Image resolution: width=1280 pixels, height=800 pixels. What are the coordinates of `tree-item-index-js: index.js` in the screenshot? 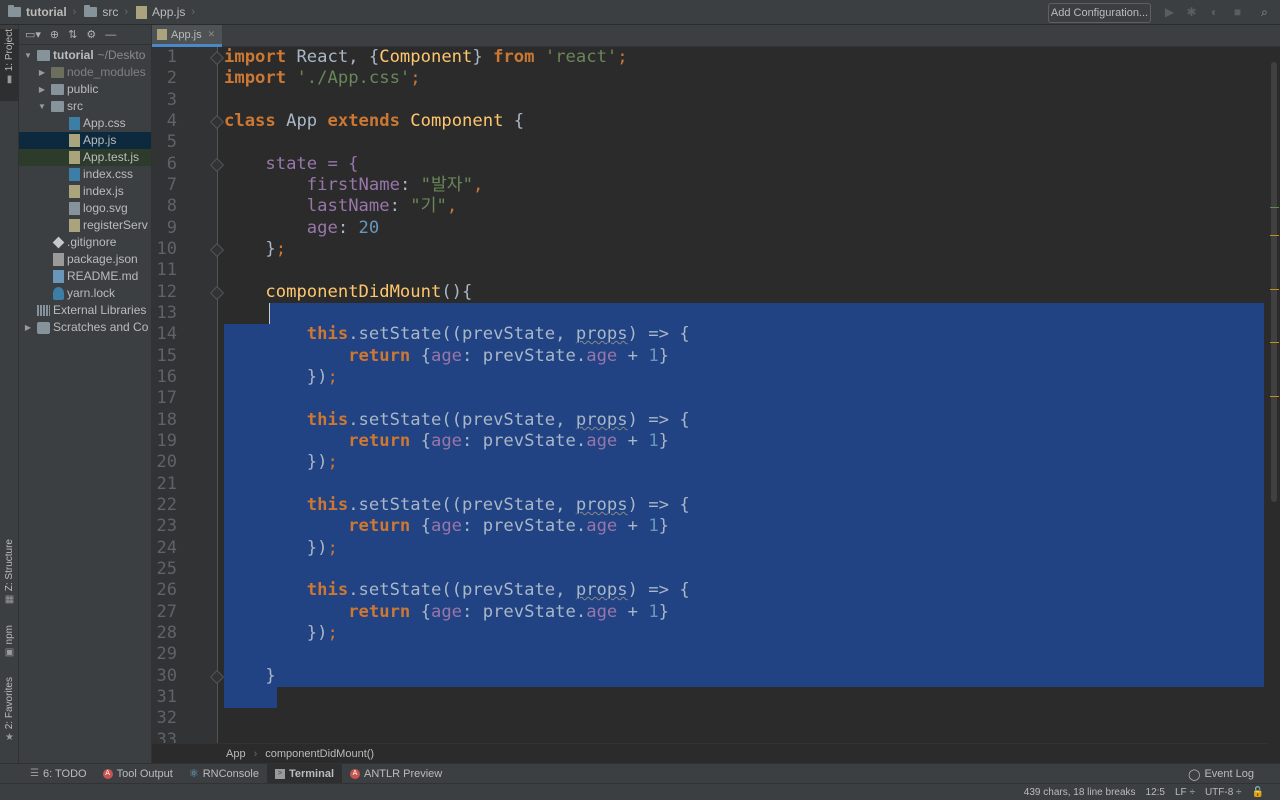 It's located at (85, 191).